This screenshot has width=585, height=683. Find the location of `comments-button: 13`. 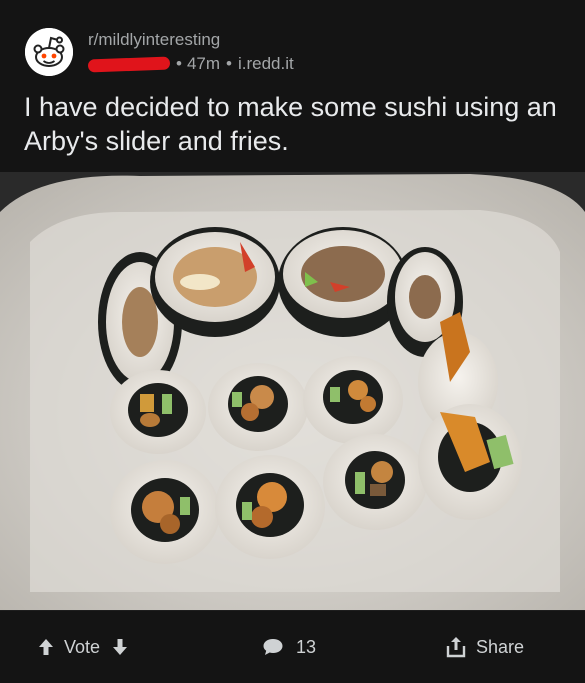

comments-button: 13 is located at coordinates (289, 647).